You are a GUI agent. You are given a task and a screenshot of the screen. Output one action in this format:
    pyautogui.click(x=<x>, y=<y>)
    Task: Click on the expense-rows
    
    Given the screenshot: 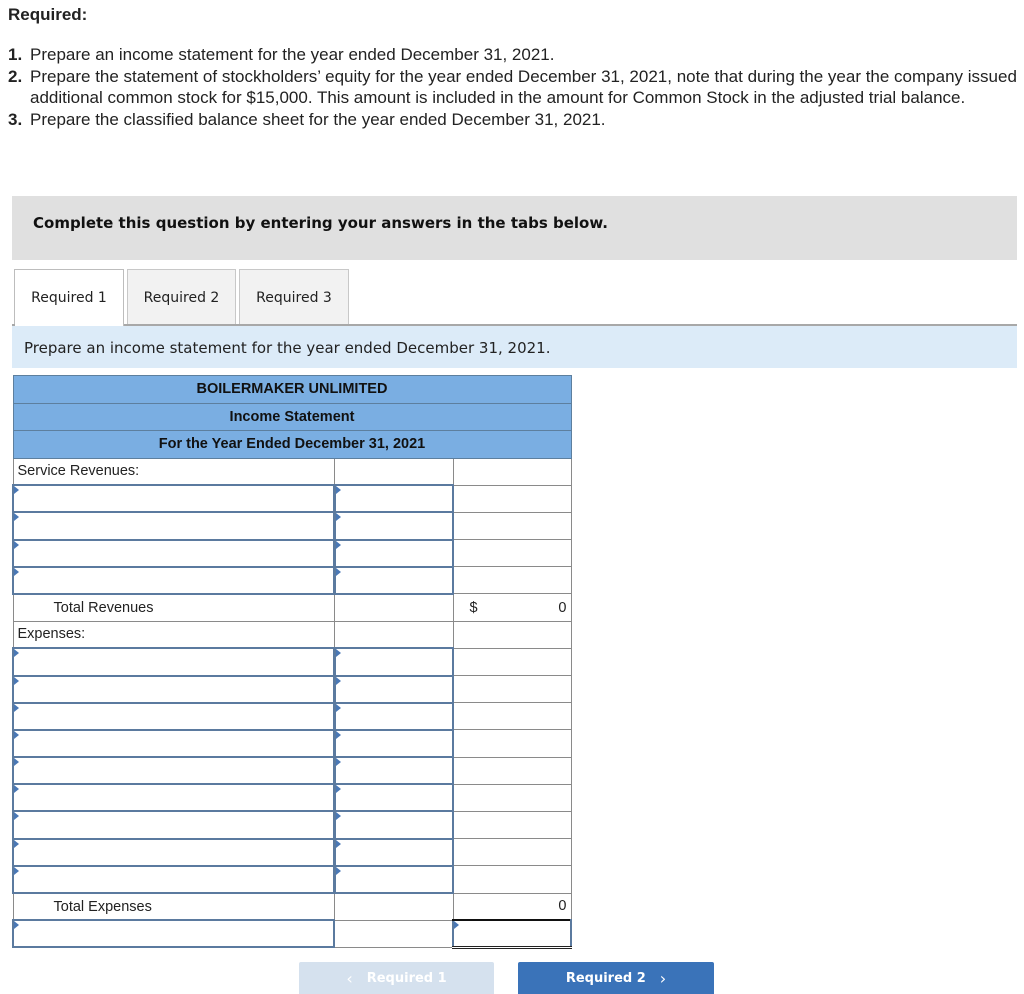 What is the action you would take?
    pyautogui.click(x=292, y=771)
    